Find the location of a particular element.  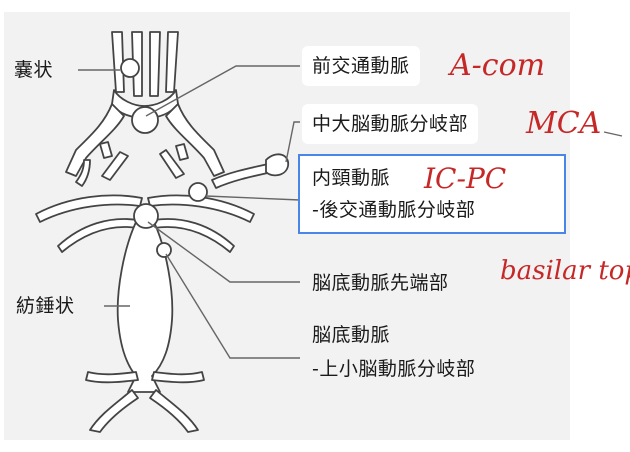

label-mca-box: 中大脳動脈分岐部 is located at coordinates (390, 124).